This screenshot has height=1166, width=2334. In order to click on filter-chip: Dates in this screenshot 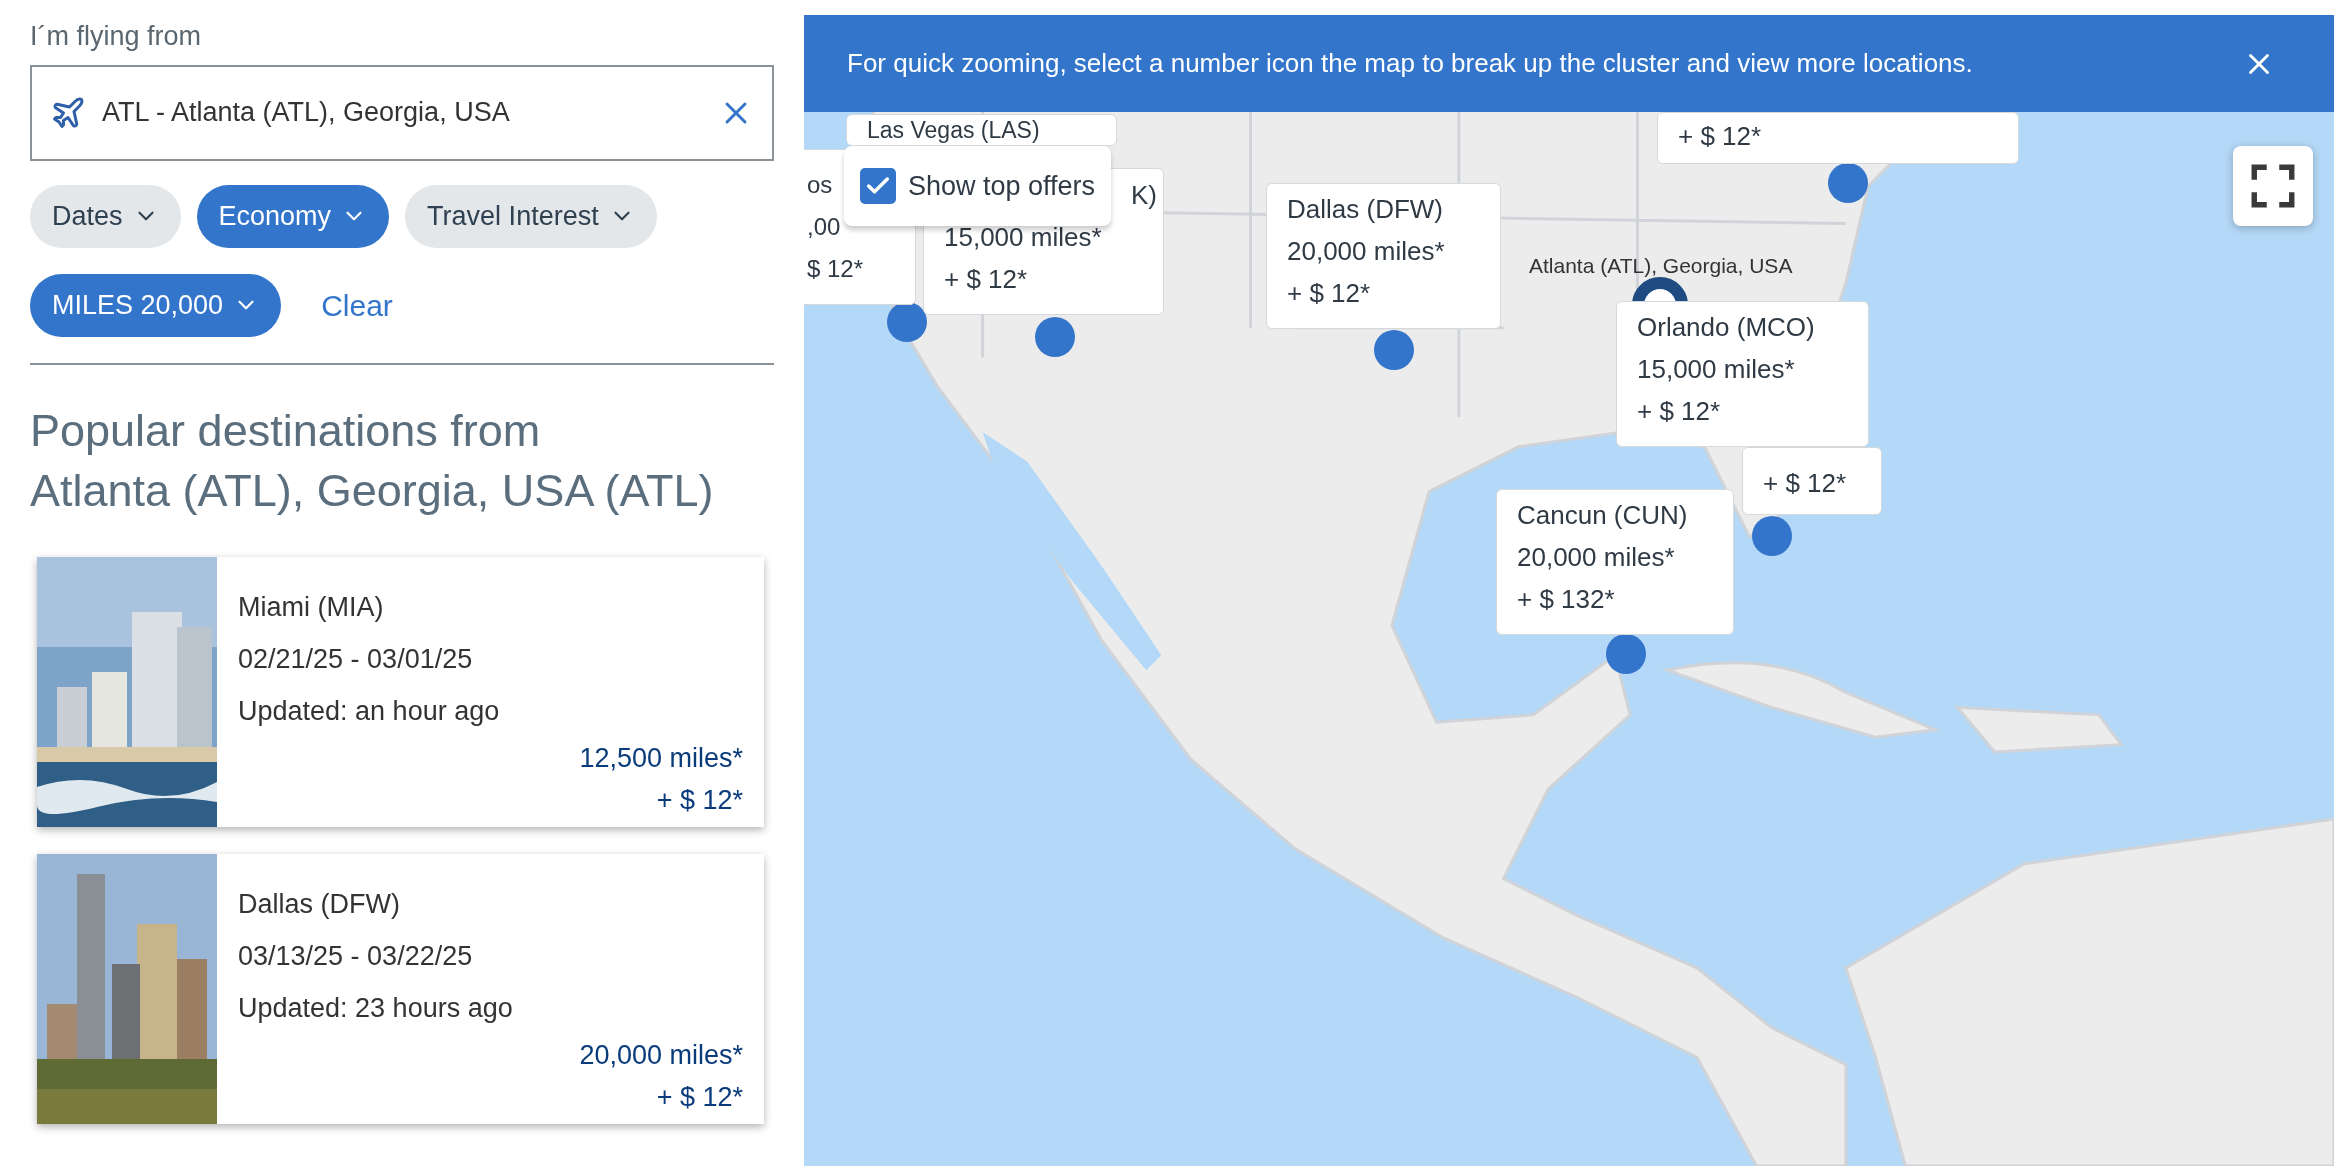, I will do `click(105, 216)`.